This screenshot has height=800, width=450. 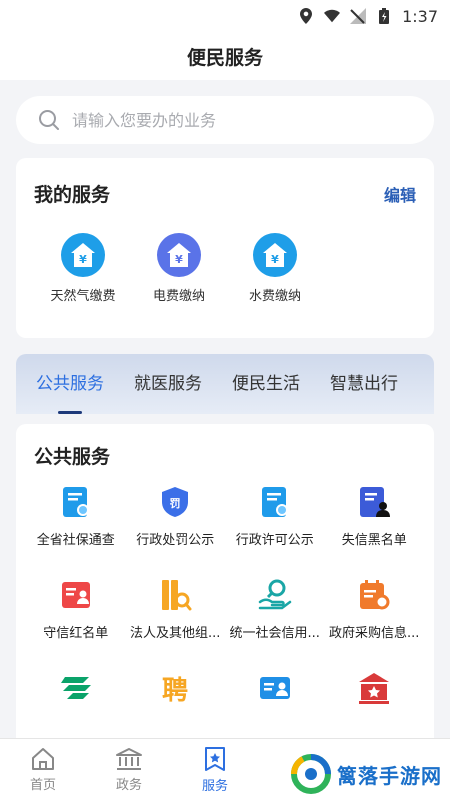 What do you see at coordinates (420, 16) in the screenshot?
I see `status-time: 1:37` at bounding box center [420, 16].